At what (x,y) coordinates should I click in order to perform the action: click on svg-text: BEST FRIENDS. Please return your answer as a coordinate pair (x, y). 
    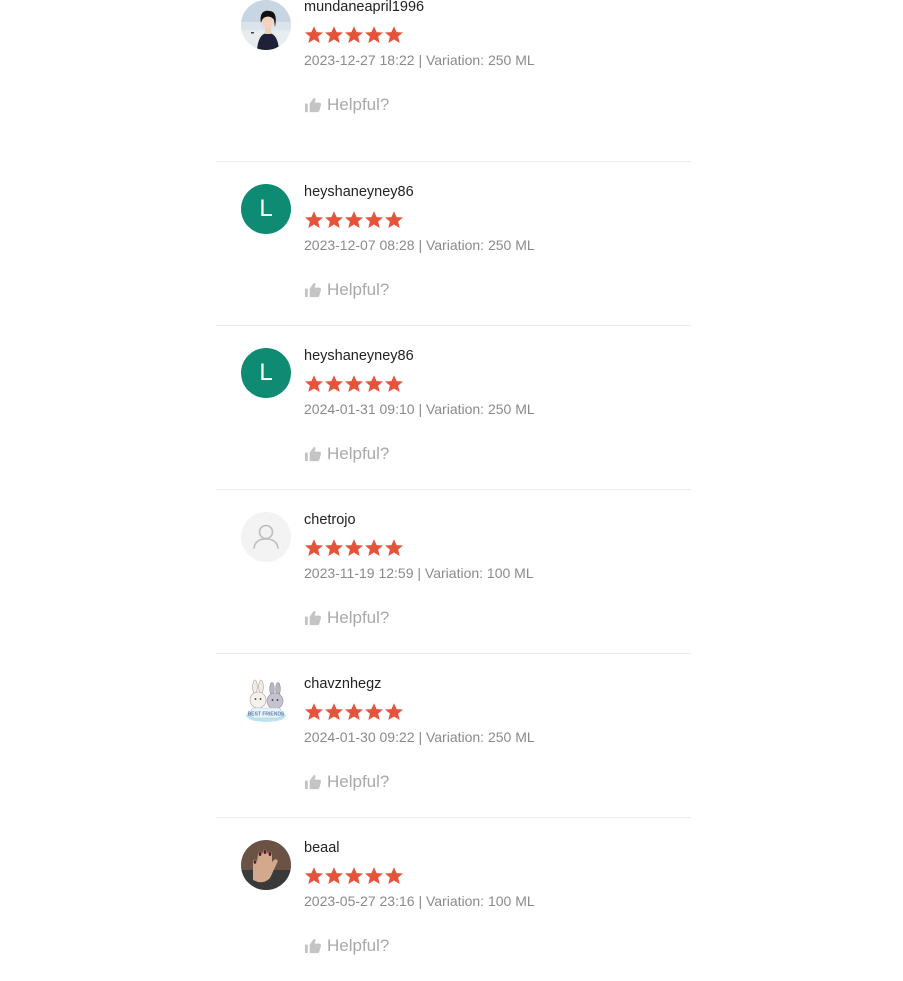
    Looking at the image, I should click on (266, 715).